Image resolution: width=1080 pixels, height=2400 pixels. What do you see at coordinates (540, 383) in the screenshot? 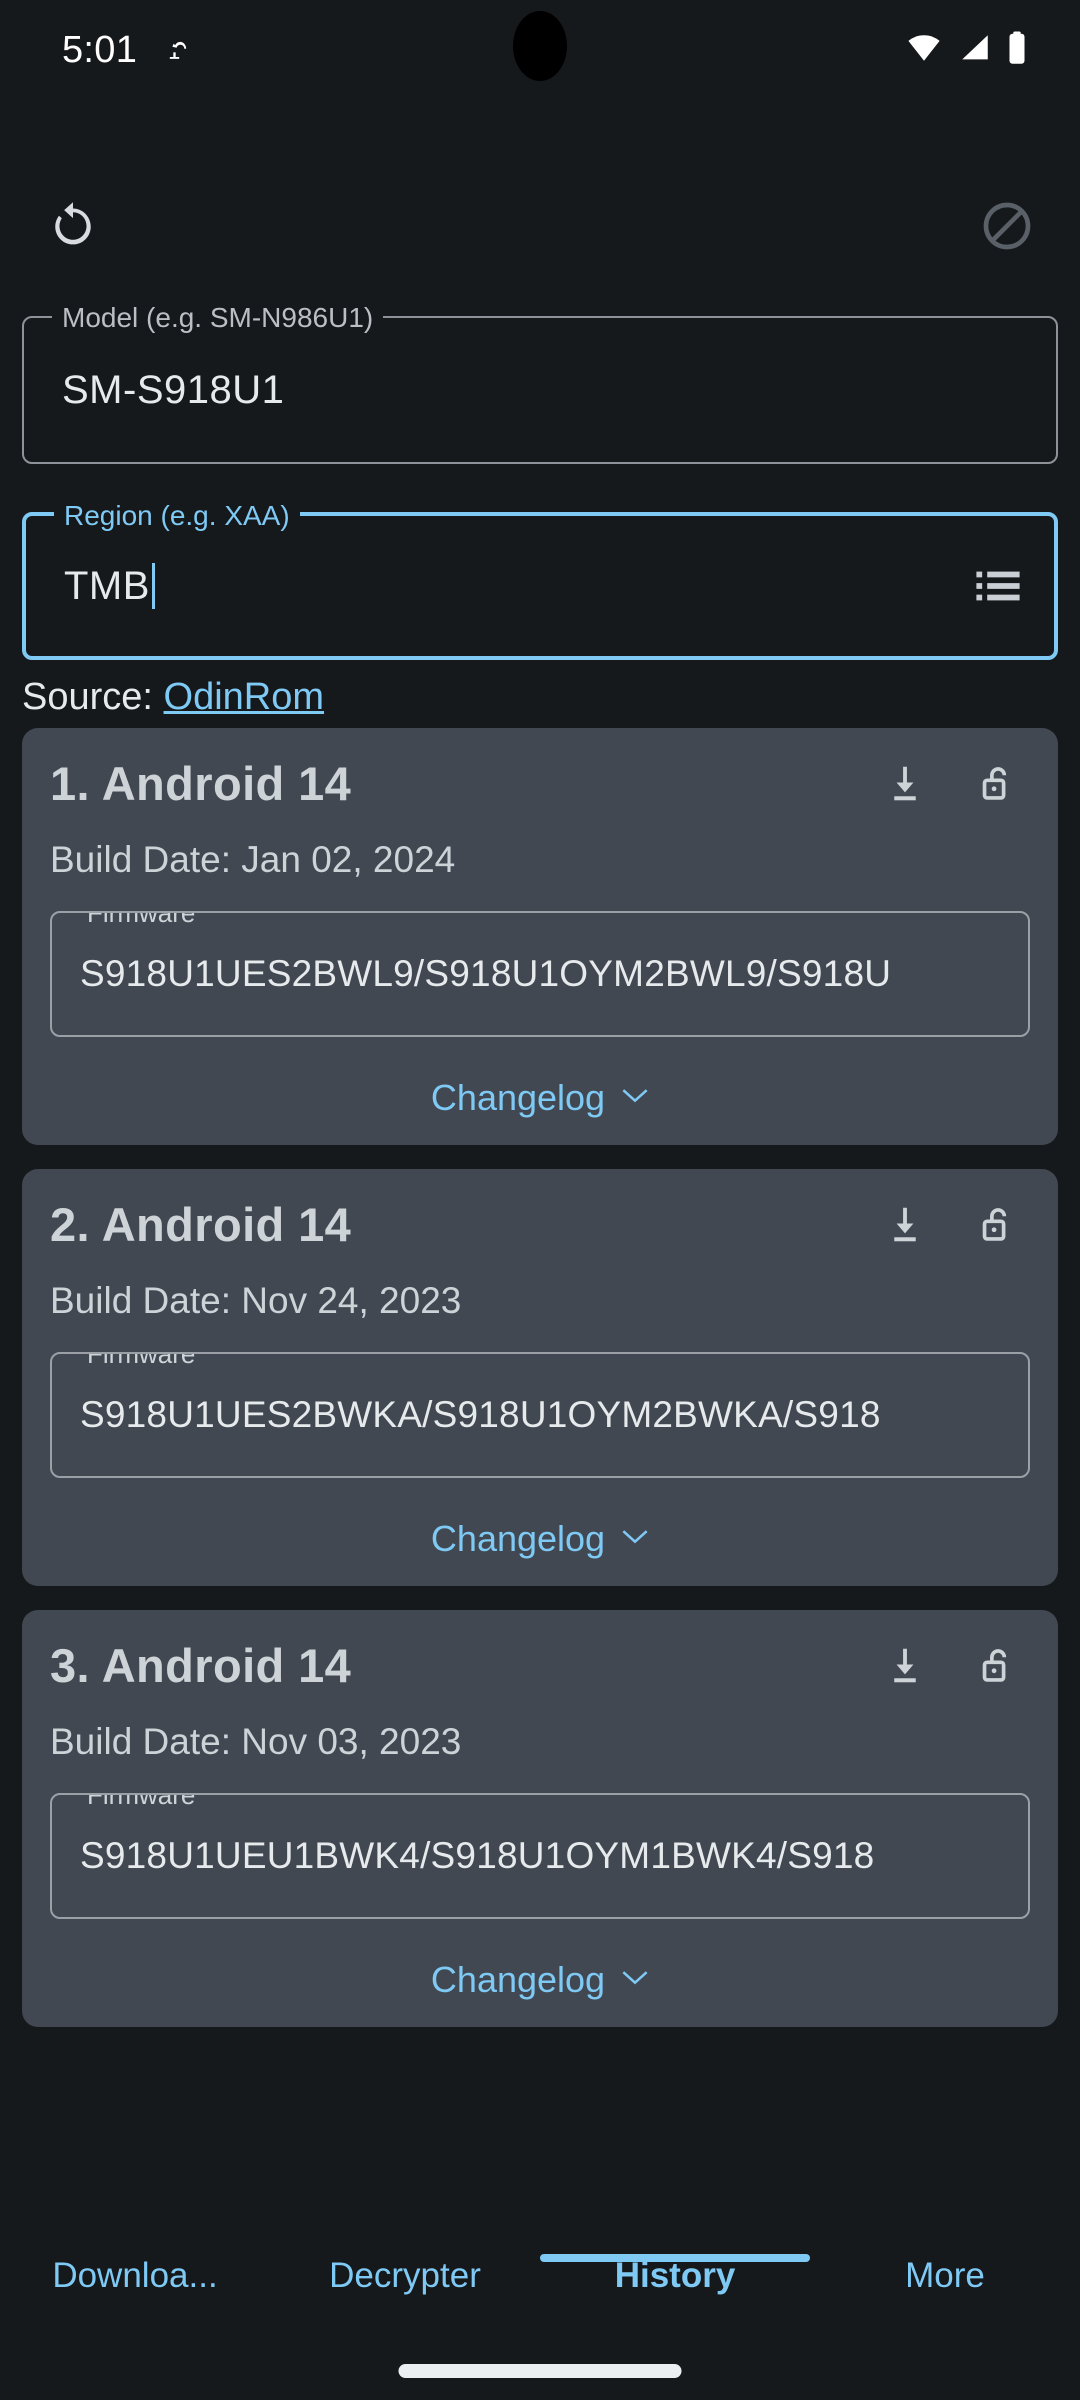
I see `model-field: Model (e.g. SM-N986U1) SM-S918U1` at bounding box center [540, 383].